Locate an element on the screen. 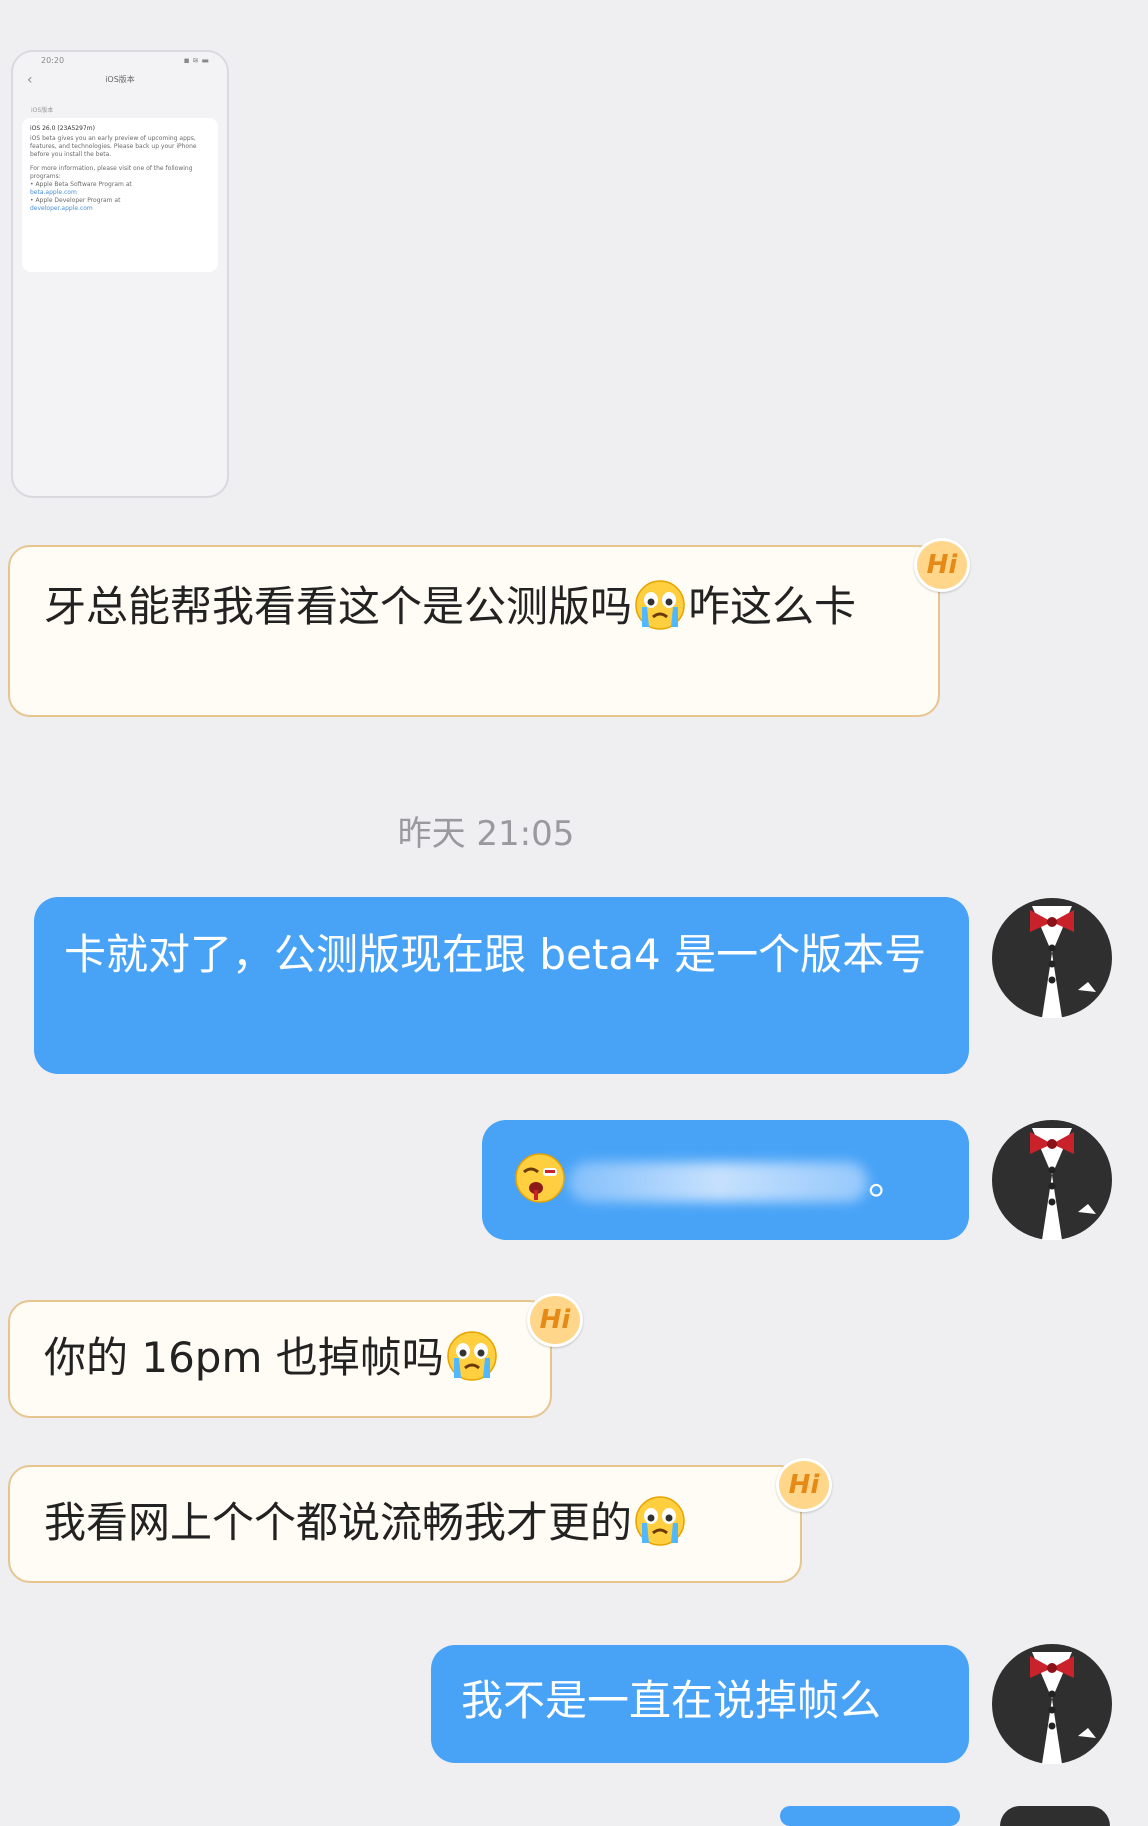 The height and width of the screenshot is (1826, 1148). thumbnail-link-1: beta.apple.com is located at coordinates (53, 192).